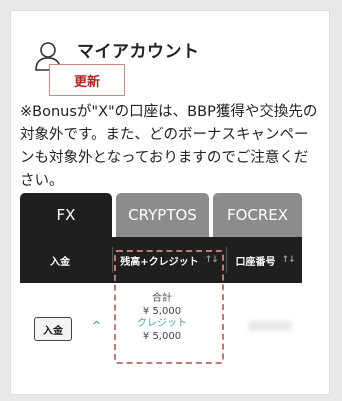 The height and width of the screenshot is (401, 342). What do you see at coordinates (255, 262) in the screenshot?
I see `column-label-account-number: 口座番号` at bounding box center [255, 262].